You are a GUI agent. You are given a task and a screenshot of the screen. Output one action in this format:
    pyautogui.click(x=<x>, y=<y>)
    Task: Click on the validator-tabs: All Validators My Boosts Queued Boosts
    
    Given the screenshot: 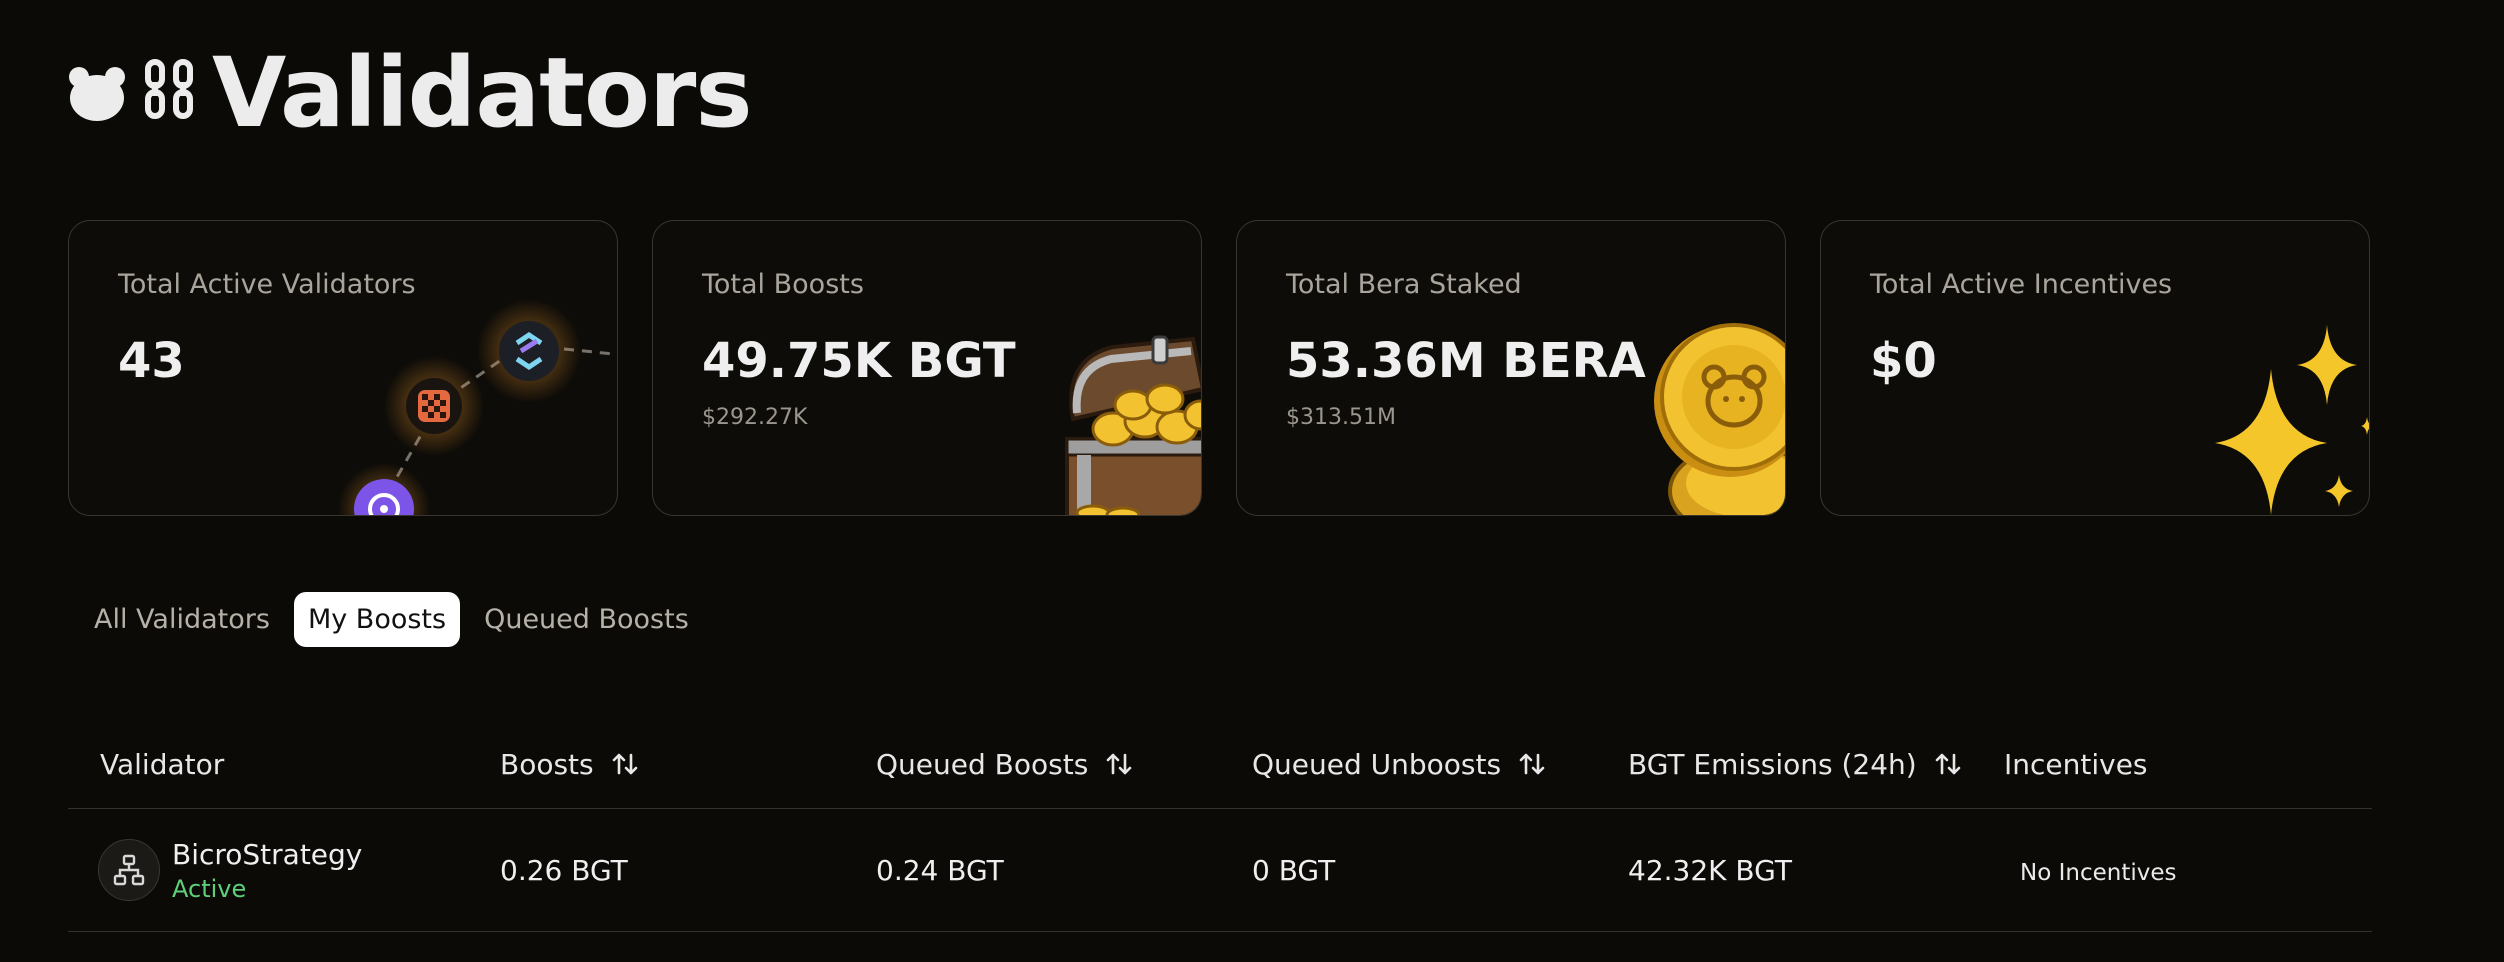 What is the action you would take?
    pyautogui.click(x=391, y=619)
    